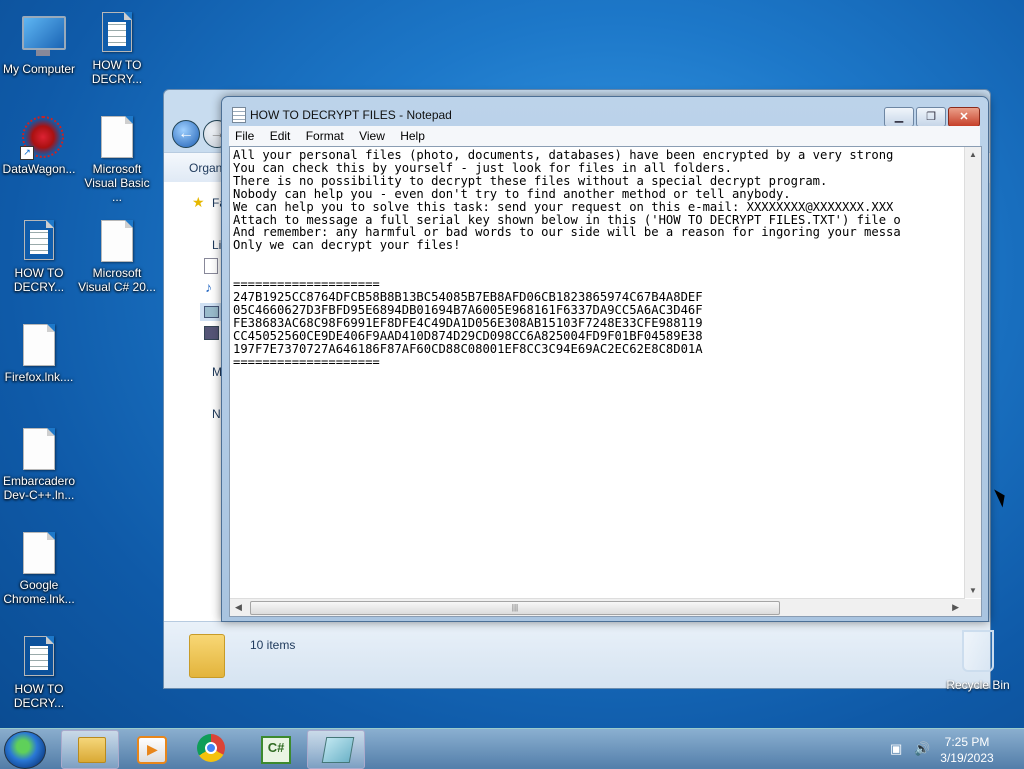 The width and height of the screenshot is (1024, 769). I want to click on desktop-icon-my-computer: My Computer, so click(39, 43).